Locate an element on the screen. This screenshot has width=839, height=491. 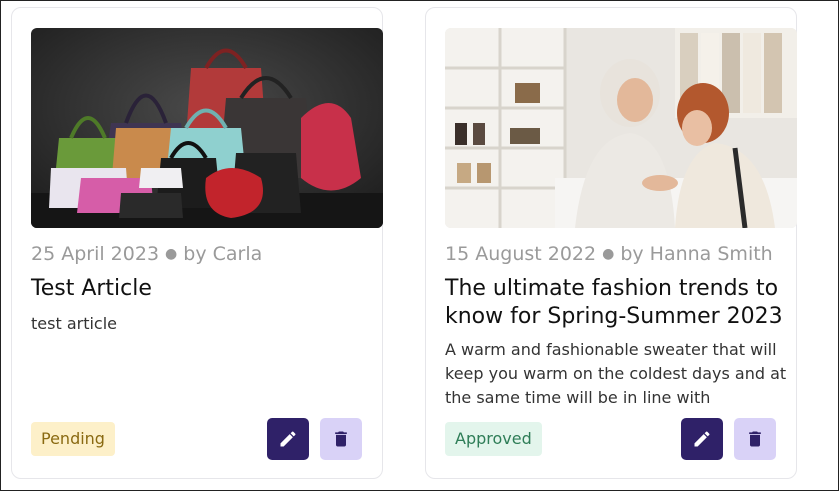
article-author: by Hanna Smith is located at coordinates (696, 254).